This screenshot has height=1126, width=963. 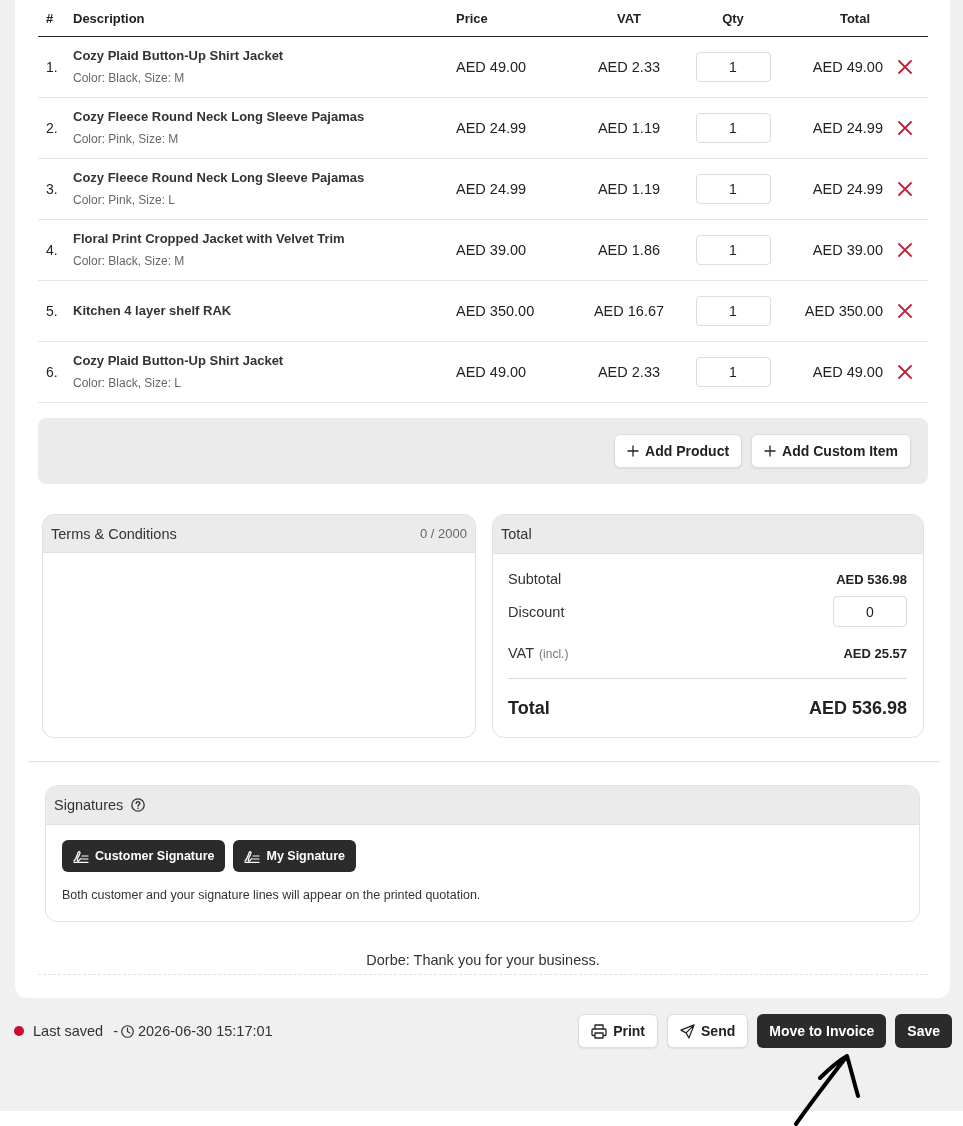 What do you see at coordinates (52, 67) in the screenshot?
I see `row-number: 1.` at bounding box center [52, 67].